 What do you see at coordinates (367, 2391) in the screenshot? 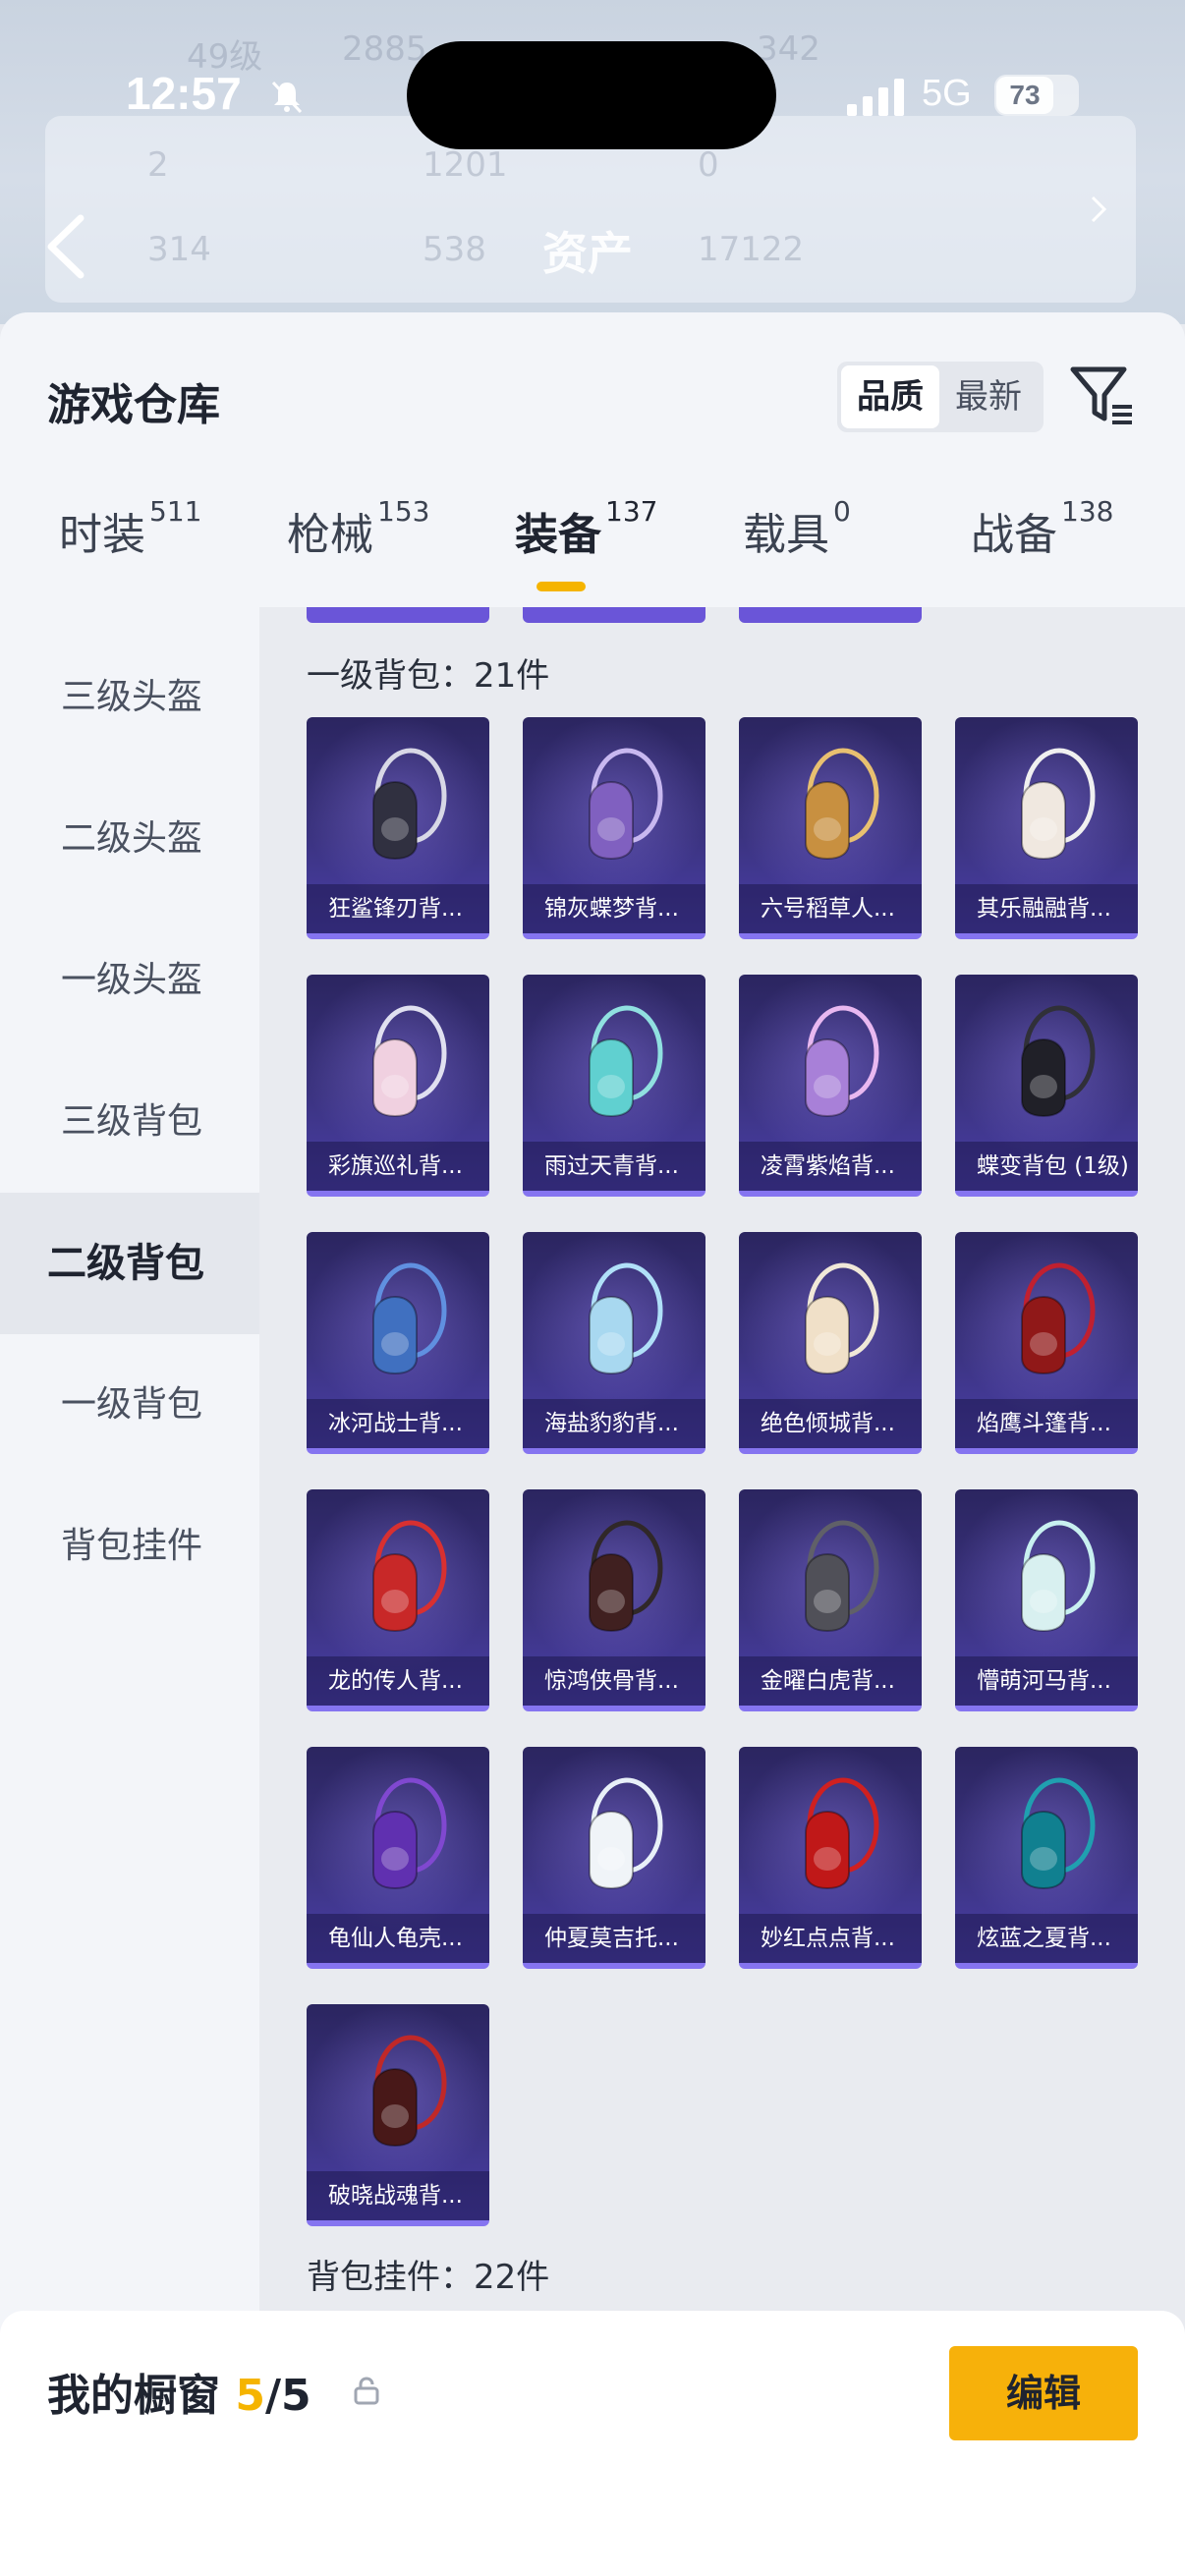
I see `lock-icon` at bounding box center [367, 2391].